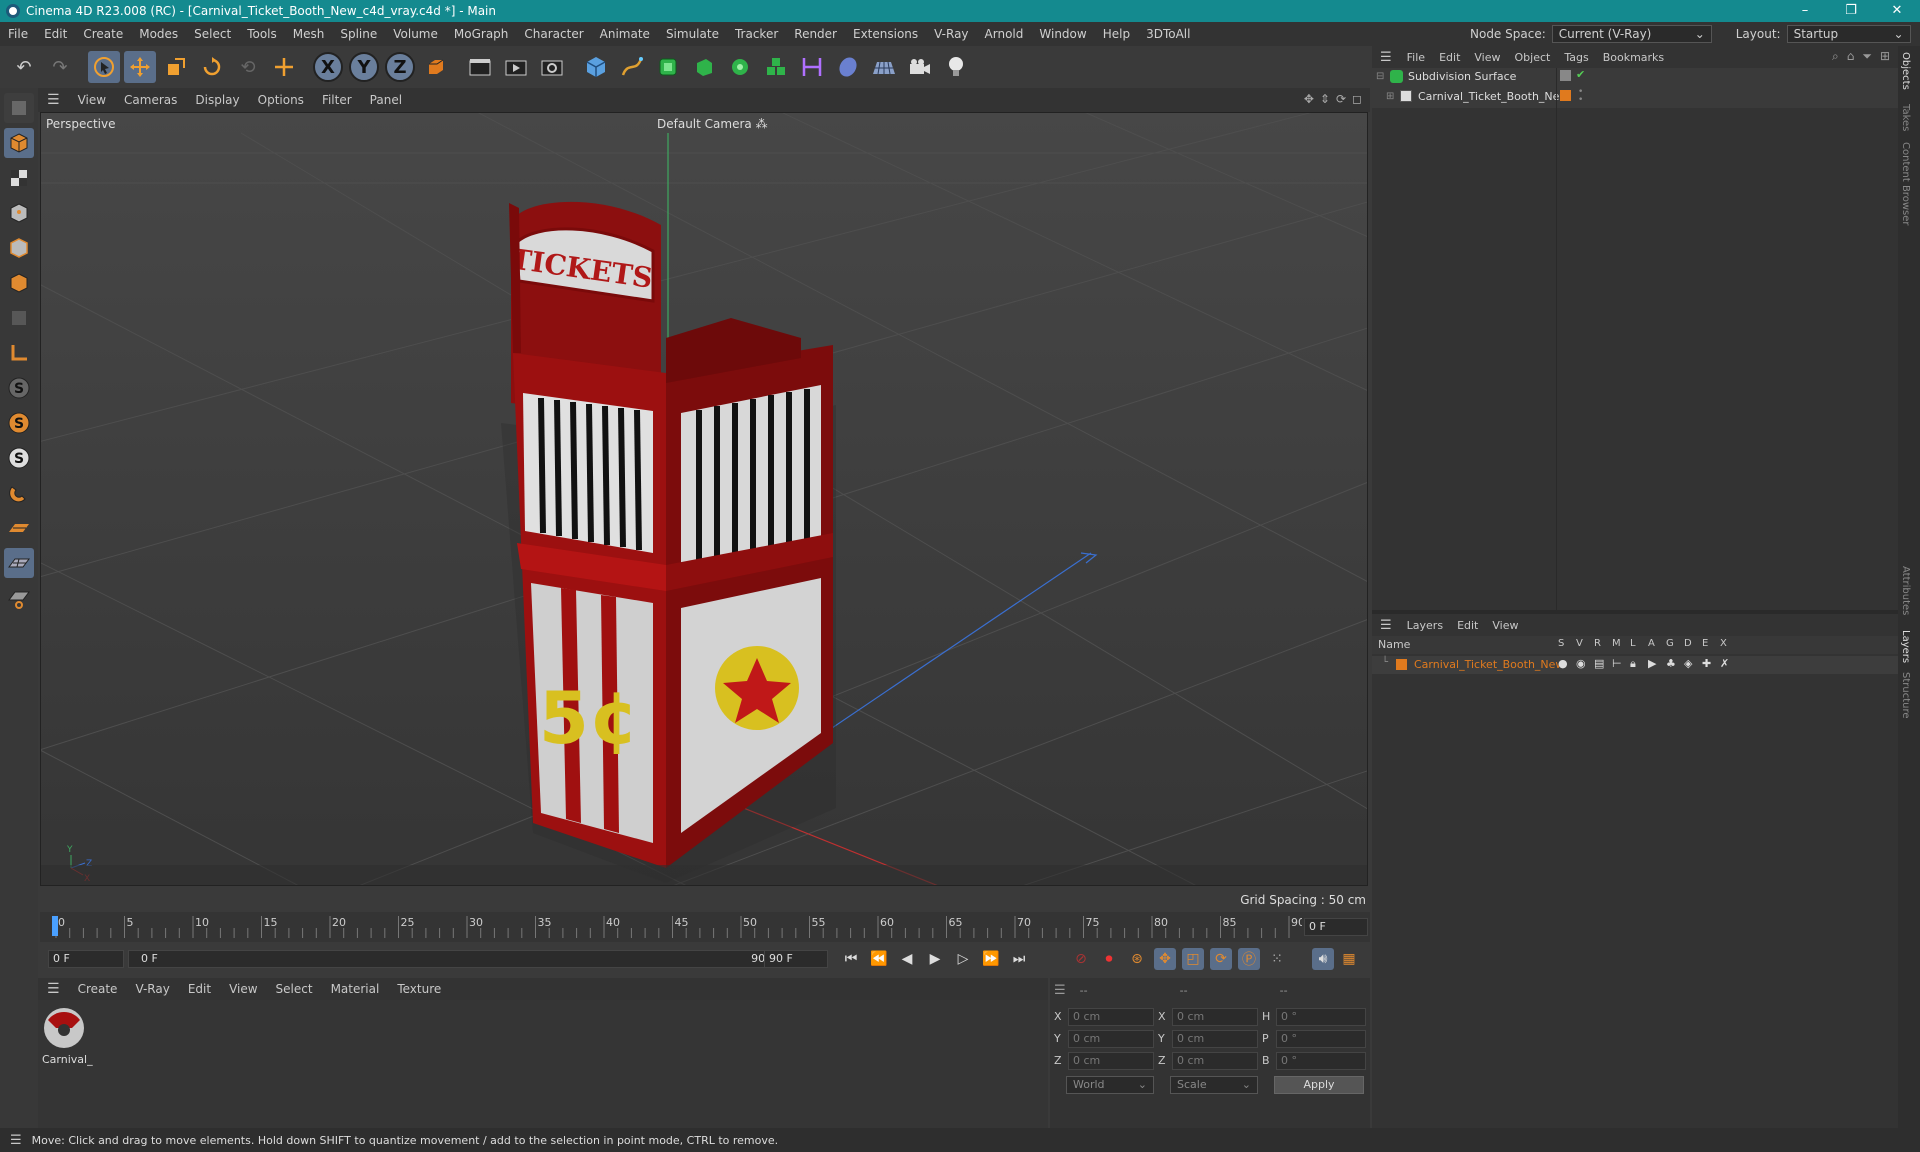  I want to click on size-mode-dropdown: Scale ⌄, so click(1214, 1085).